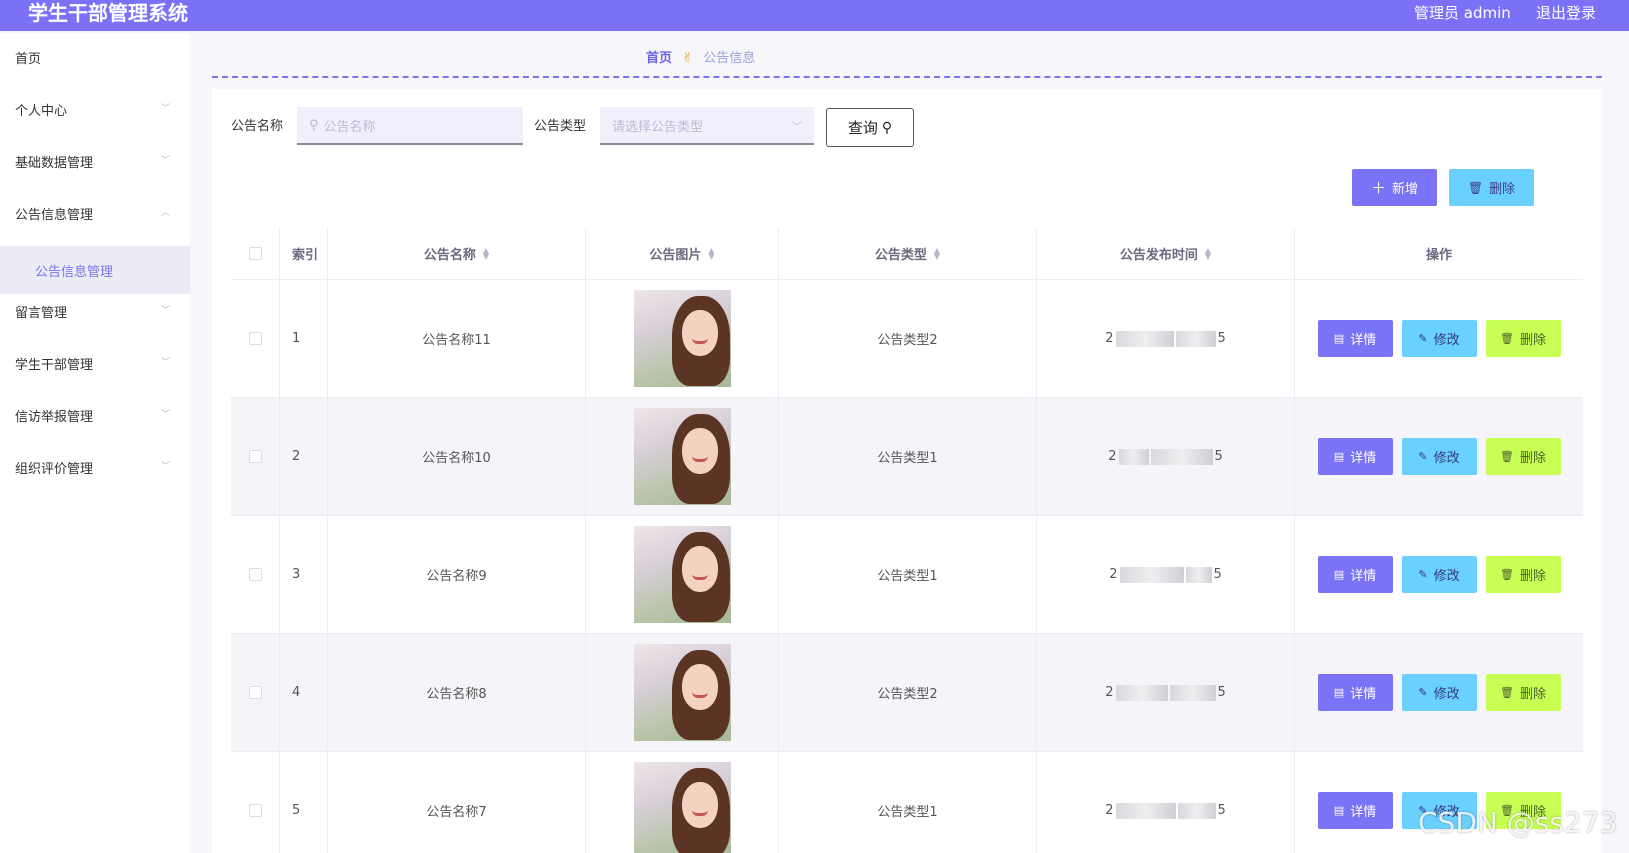  Describe the element at coordinates (41, 313) in the screenshot. I see `sidebar-item-label: 留言管理` at that location.